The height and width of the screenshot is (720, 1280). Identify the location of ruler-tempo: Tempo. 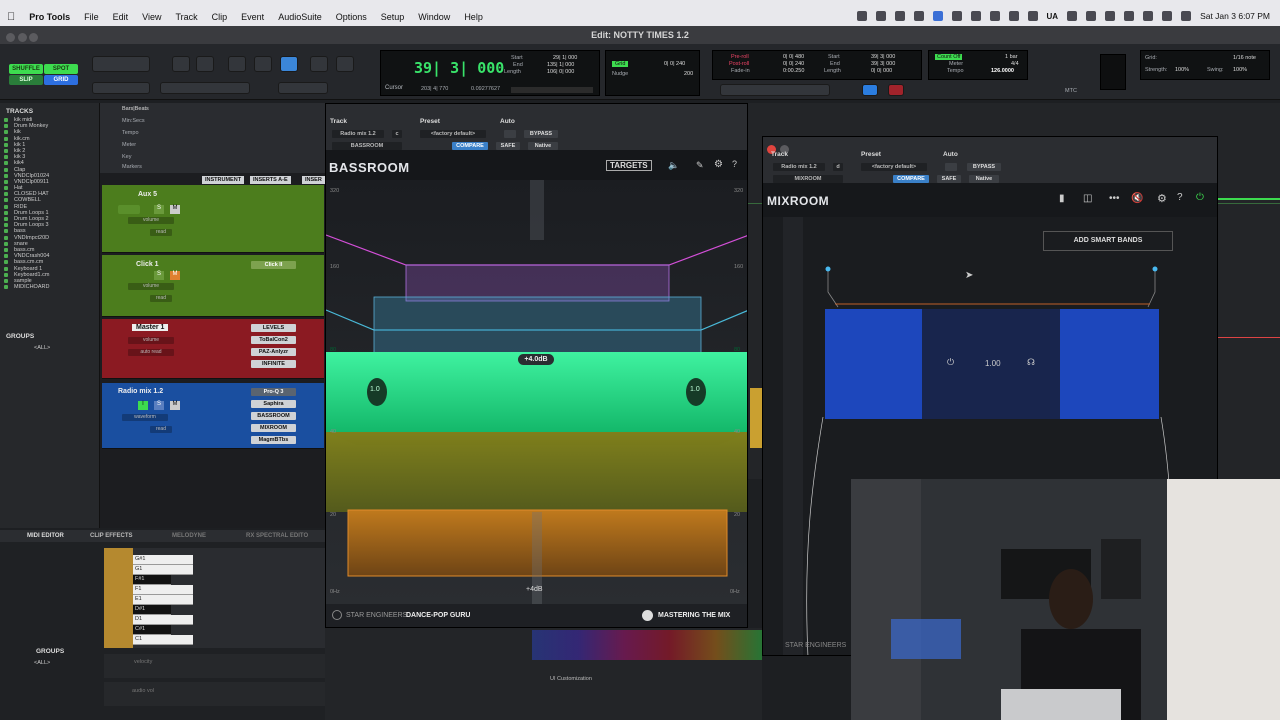
(130, 133).